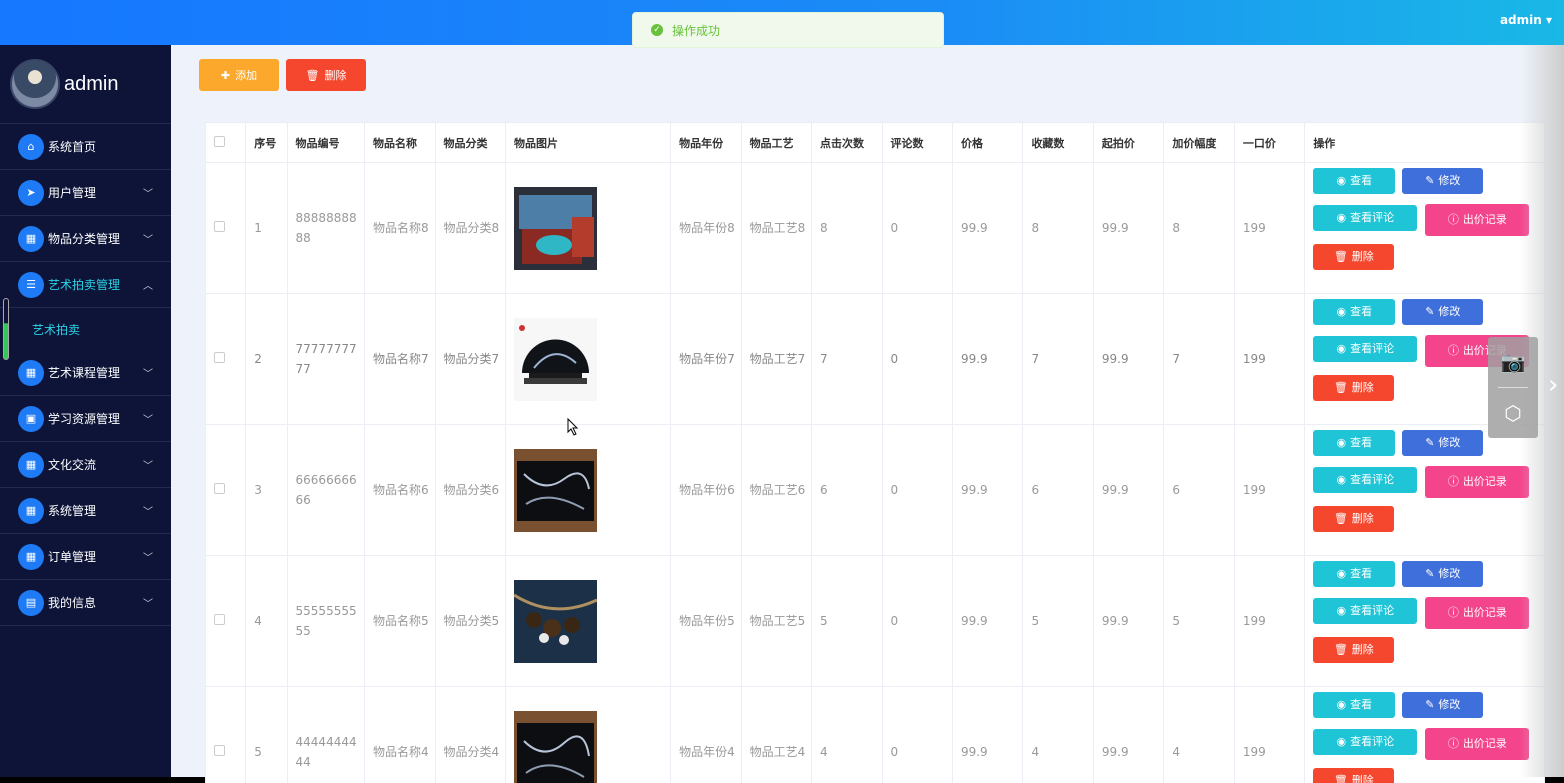 The height and width of the screenshot is (783, 1564). What do you see at coordinates (1430, 311) in the screenshot?
I see `pencil-icon: ✎` at bounding box center [1430, 311].